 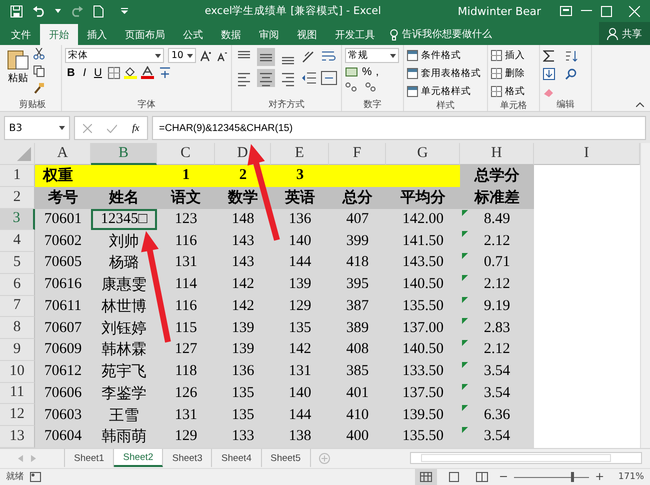 What do you see at coordinates (513, 73) in the screenshot?
I see `cells-menu-button: 删除` at bounding box center [513, 73].